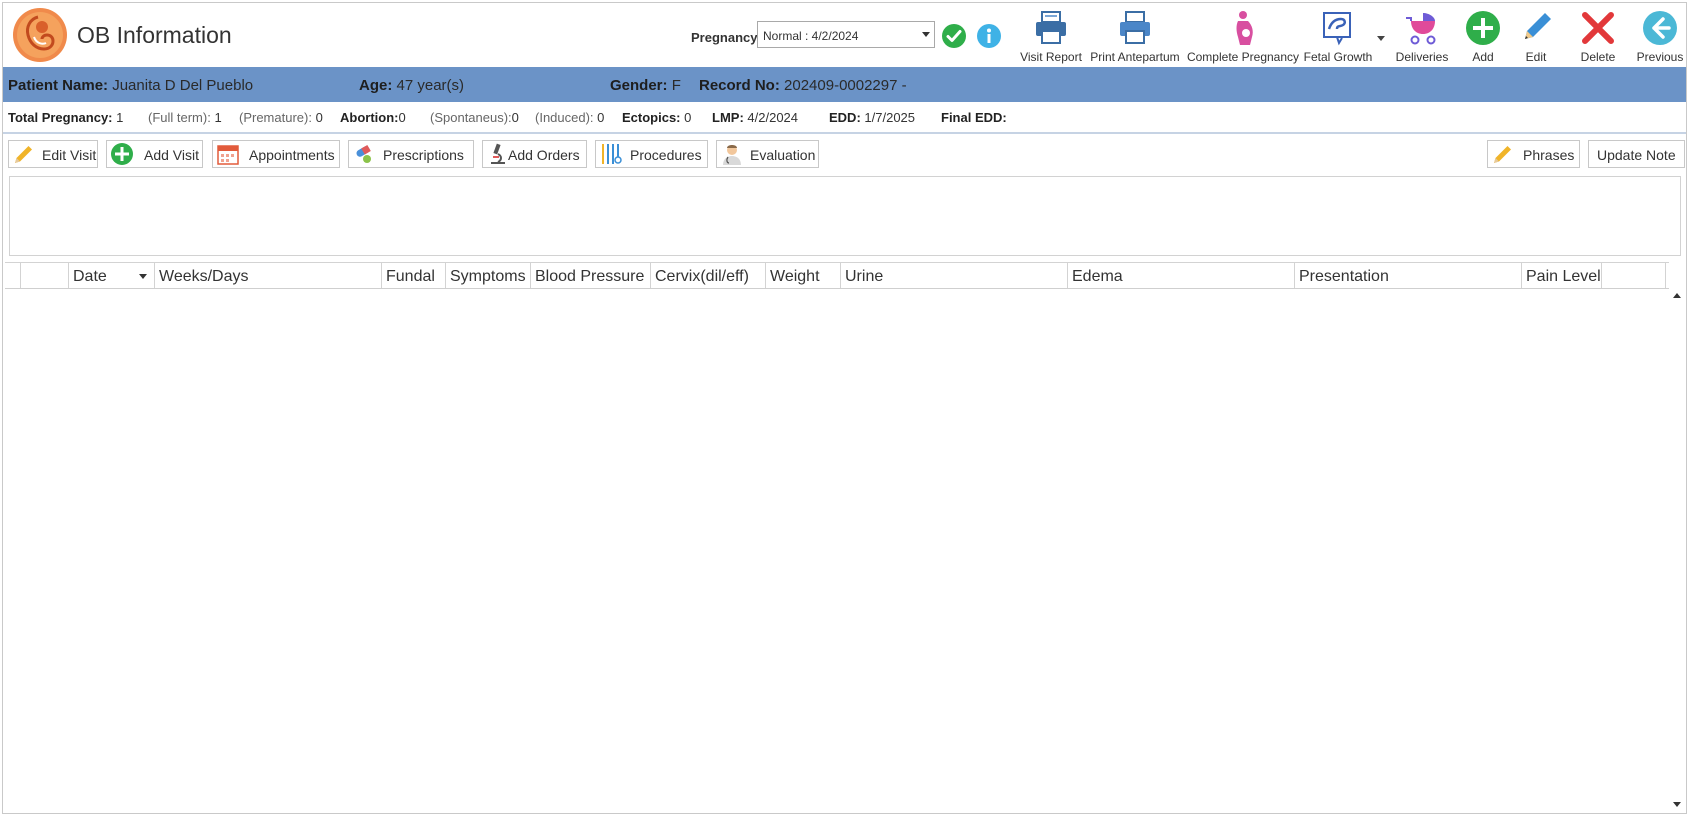 The image size is (1691, 818). What do you see at coordinates (58, 85) in the screenshot?
I see `patient-name-label: Patient Name:` at bounding box center [58, 85].